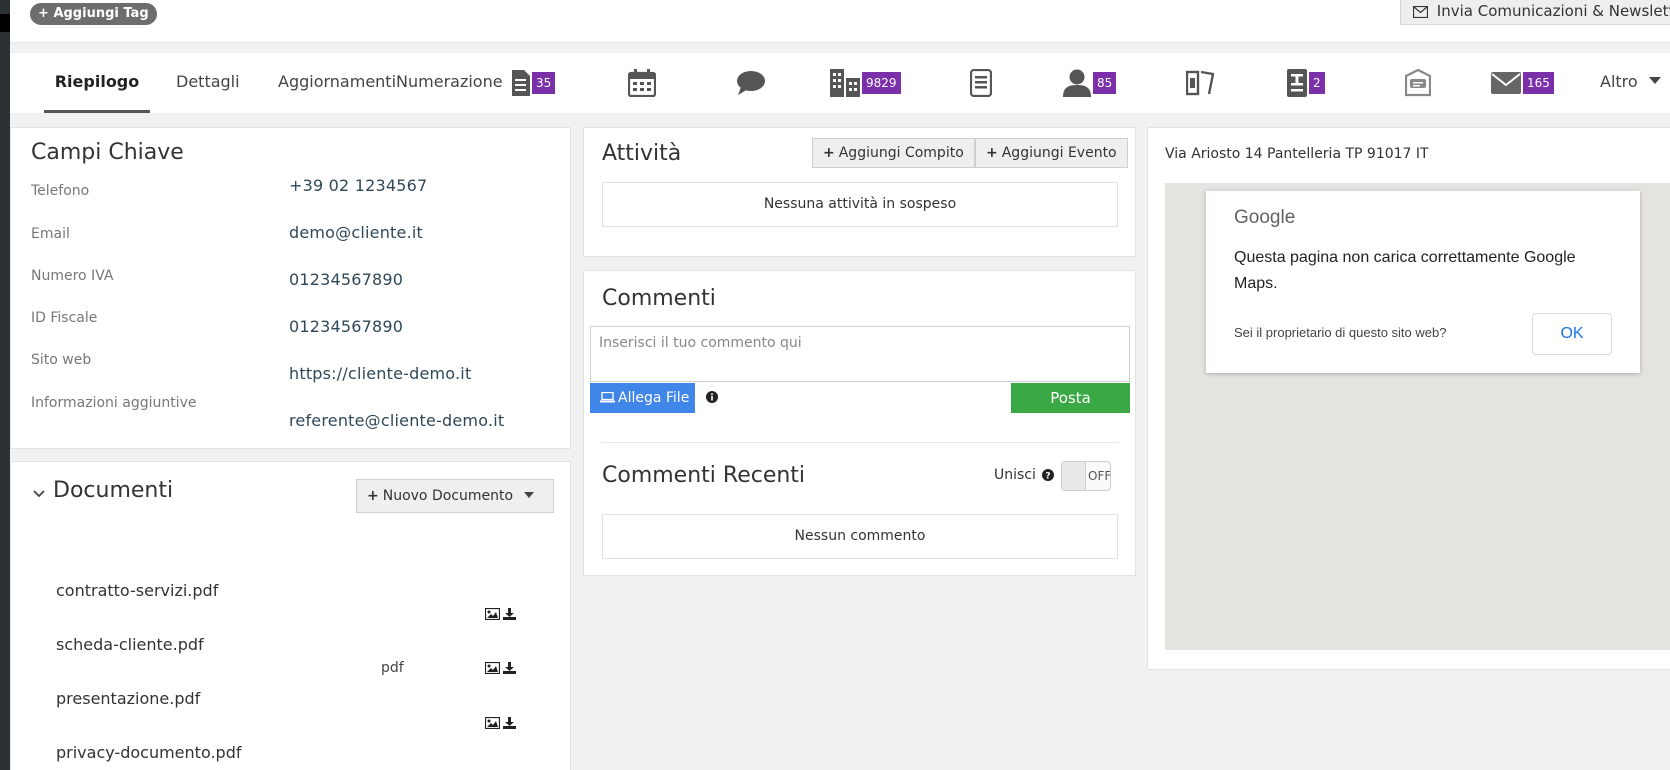  Describe the element at coordinates (642, 83) in the screenshot. I see `tab-calendar` at that location.